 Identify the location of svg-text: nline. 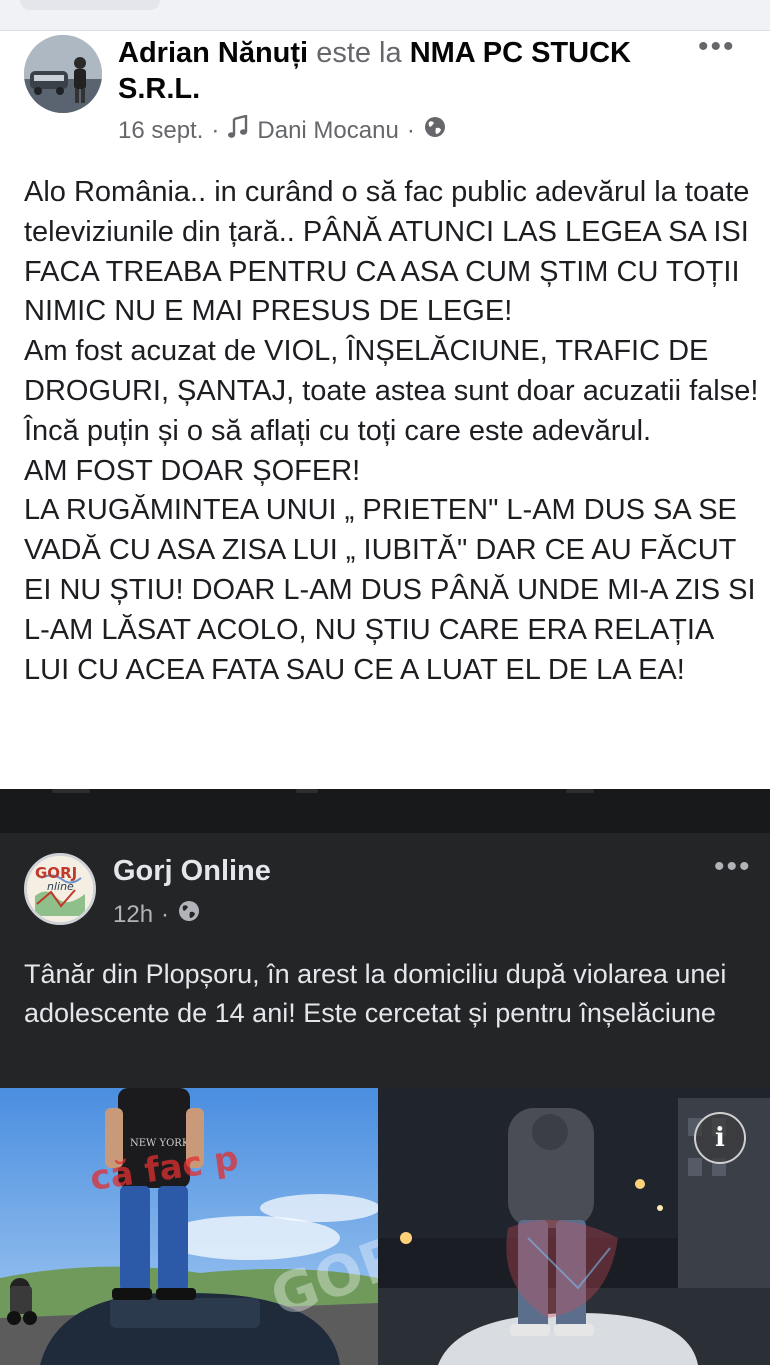
(60, 886).